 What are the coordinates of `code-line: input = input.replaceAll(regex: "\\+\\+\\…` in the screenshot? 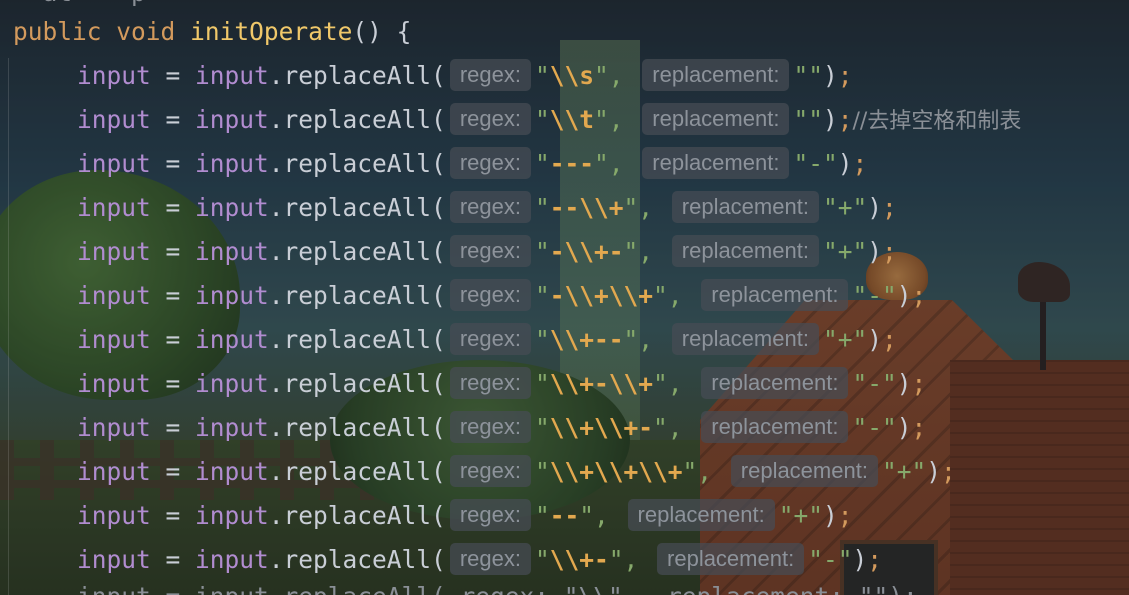 It's located at (516, 472).